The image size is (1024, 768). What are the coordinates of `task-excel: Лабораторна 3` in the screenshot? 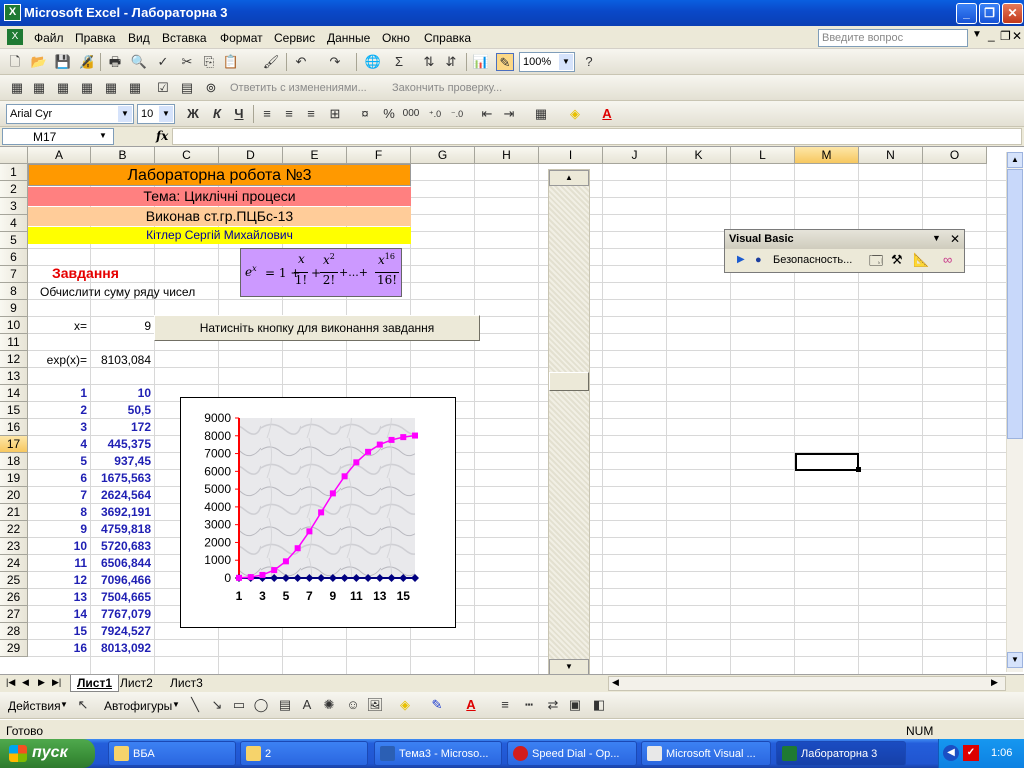 It's located at (841, 753).